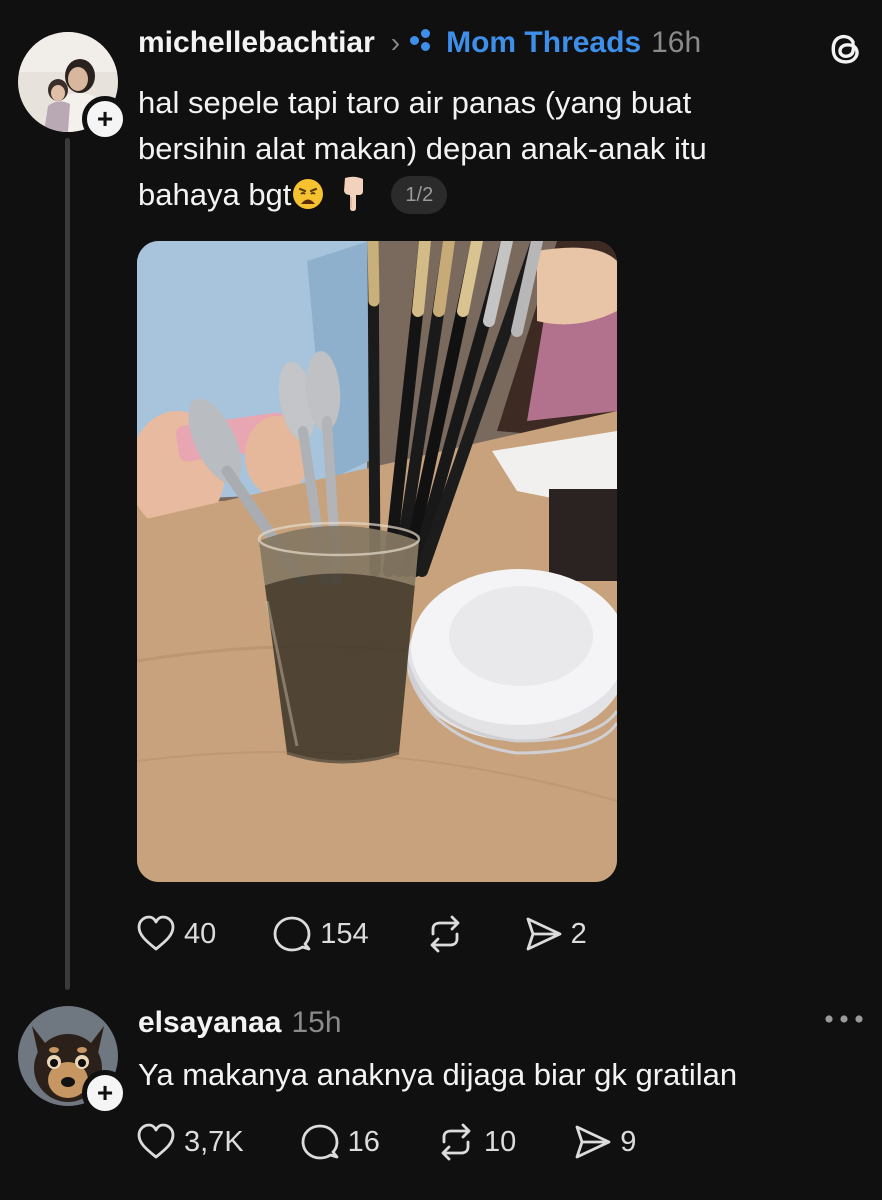 The width and height of the screenshot is (882, 1200). I want to click on share-button: 2, so click(555, 934).